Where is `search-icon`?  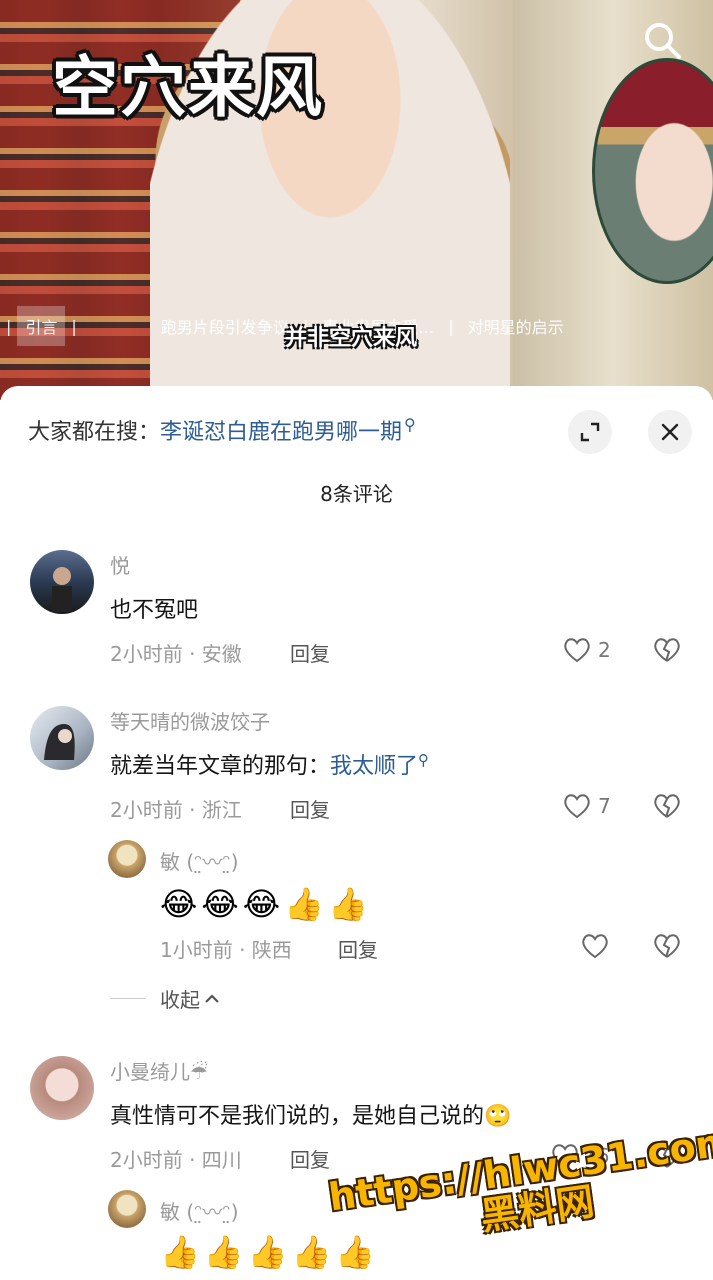
search-icon is located at coordinates (662, 40).